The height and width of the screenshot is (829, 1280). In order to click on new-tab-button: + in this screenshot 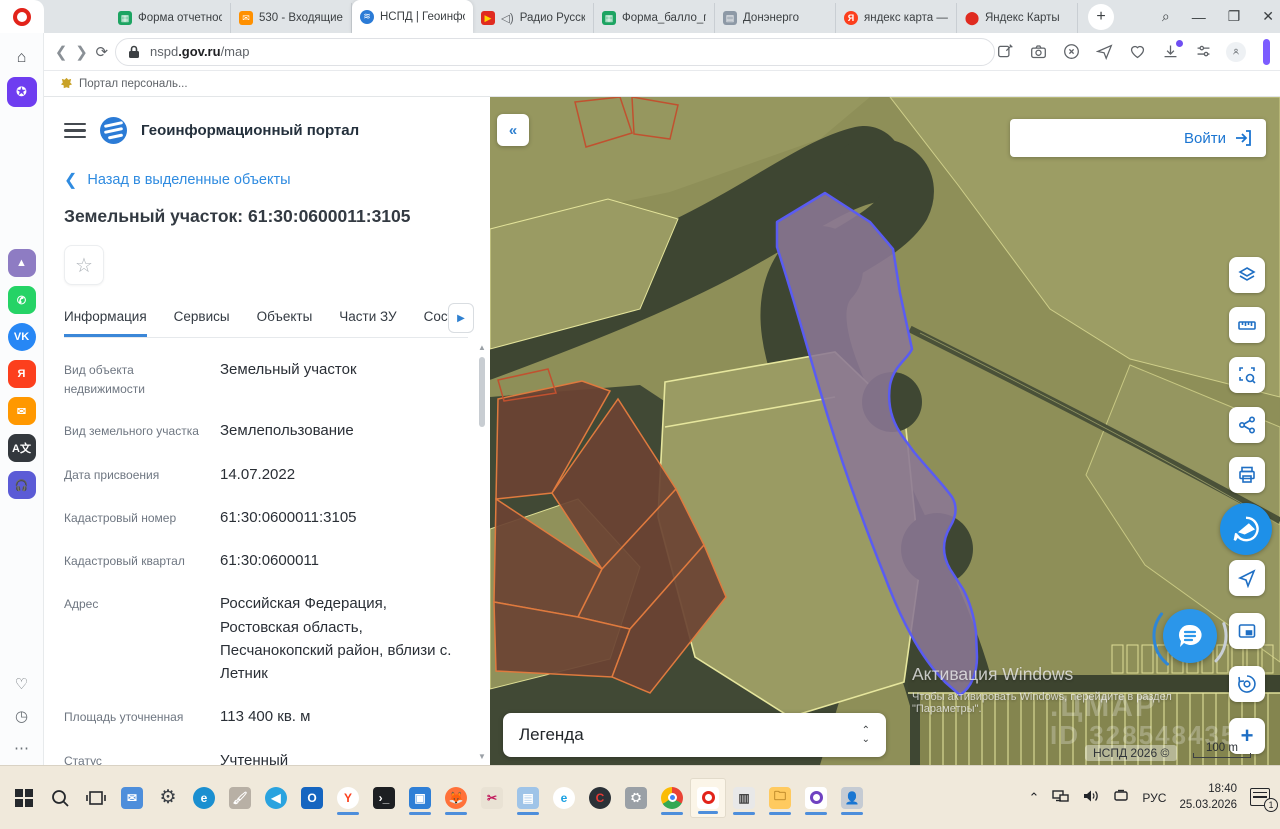, I will do `click(1101, 17)`.